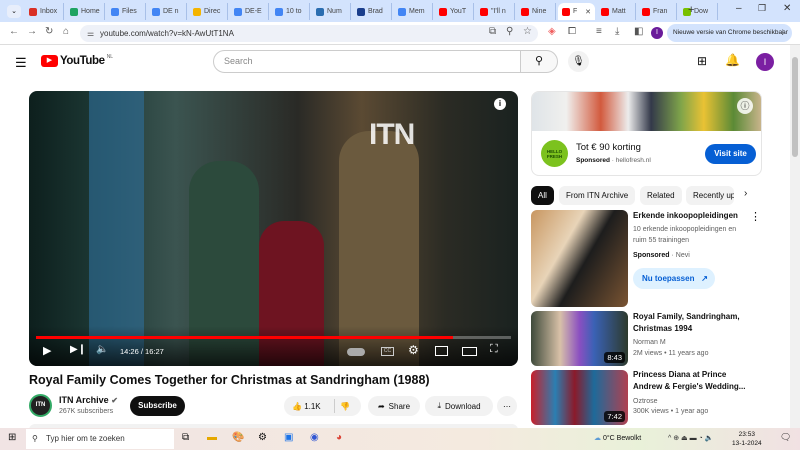 Image resolution: width=800 pixels, height=450 pixels. What do you see at coordinates (661, 195) in the screenshot?
I see `chip-related: Related` at bounding box center [661, 195].